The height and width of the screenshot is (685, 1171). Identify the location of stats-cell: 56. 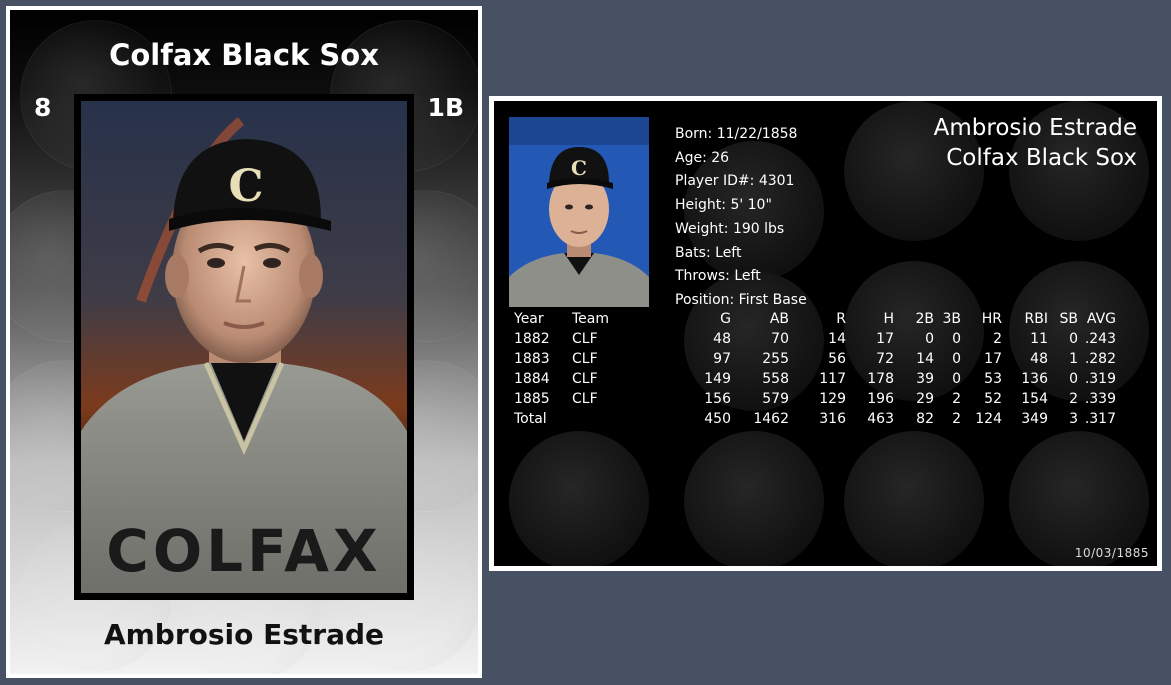
(837, 359).